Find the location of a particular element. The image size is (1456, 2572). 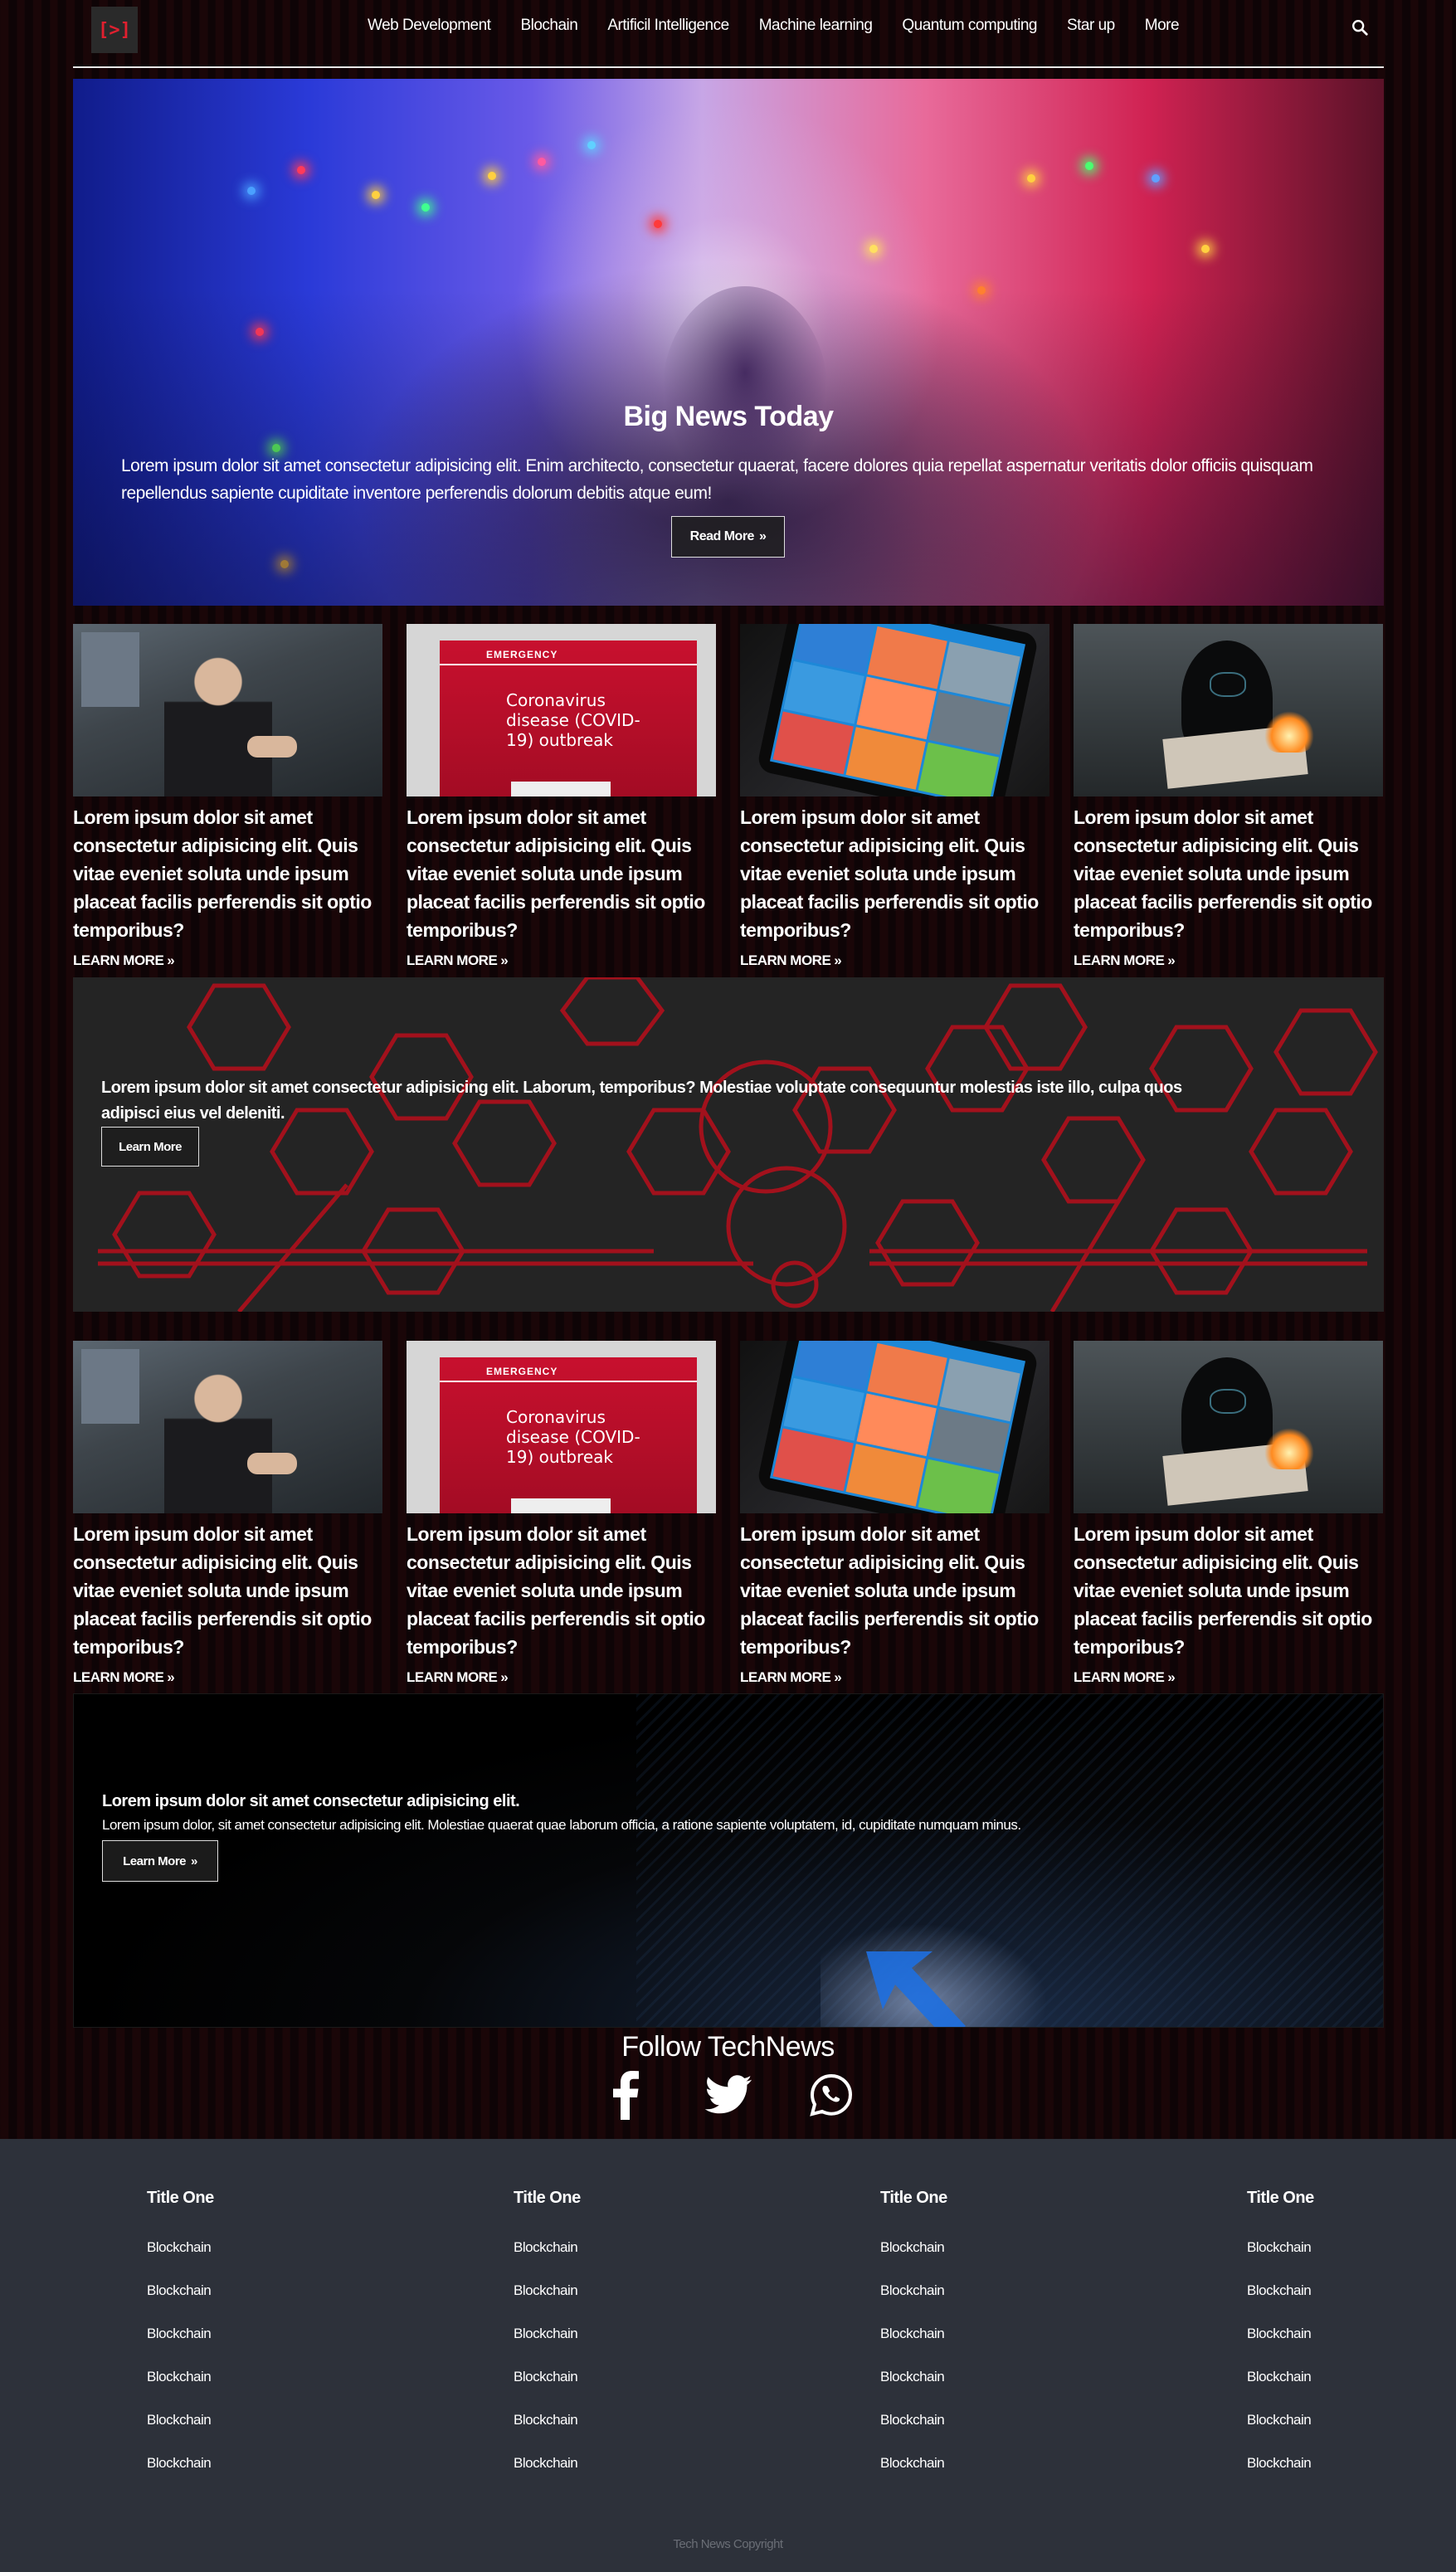

search-icon is located at coordinates (1360, 28).